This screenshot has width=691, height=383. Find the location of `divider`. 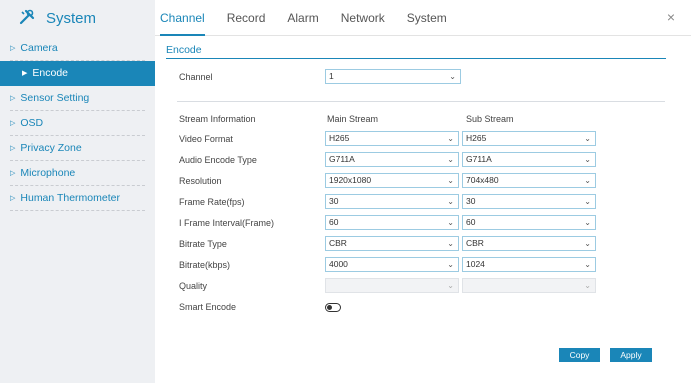

divider is located at coordinates (421, 101).